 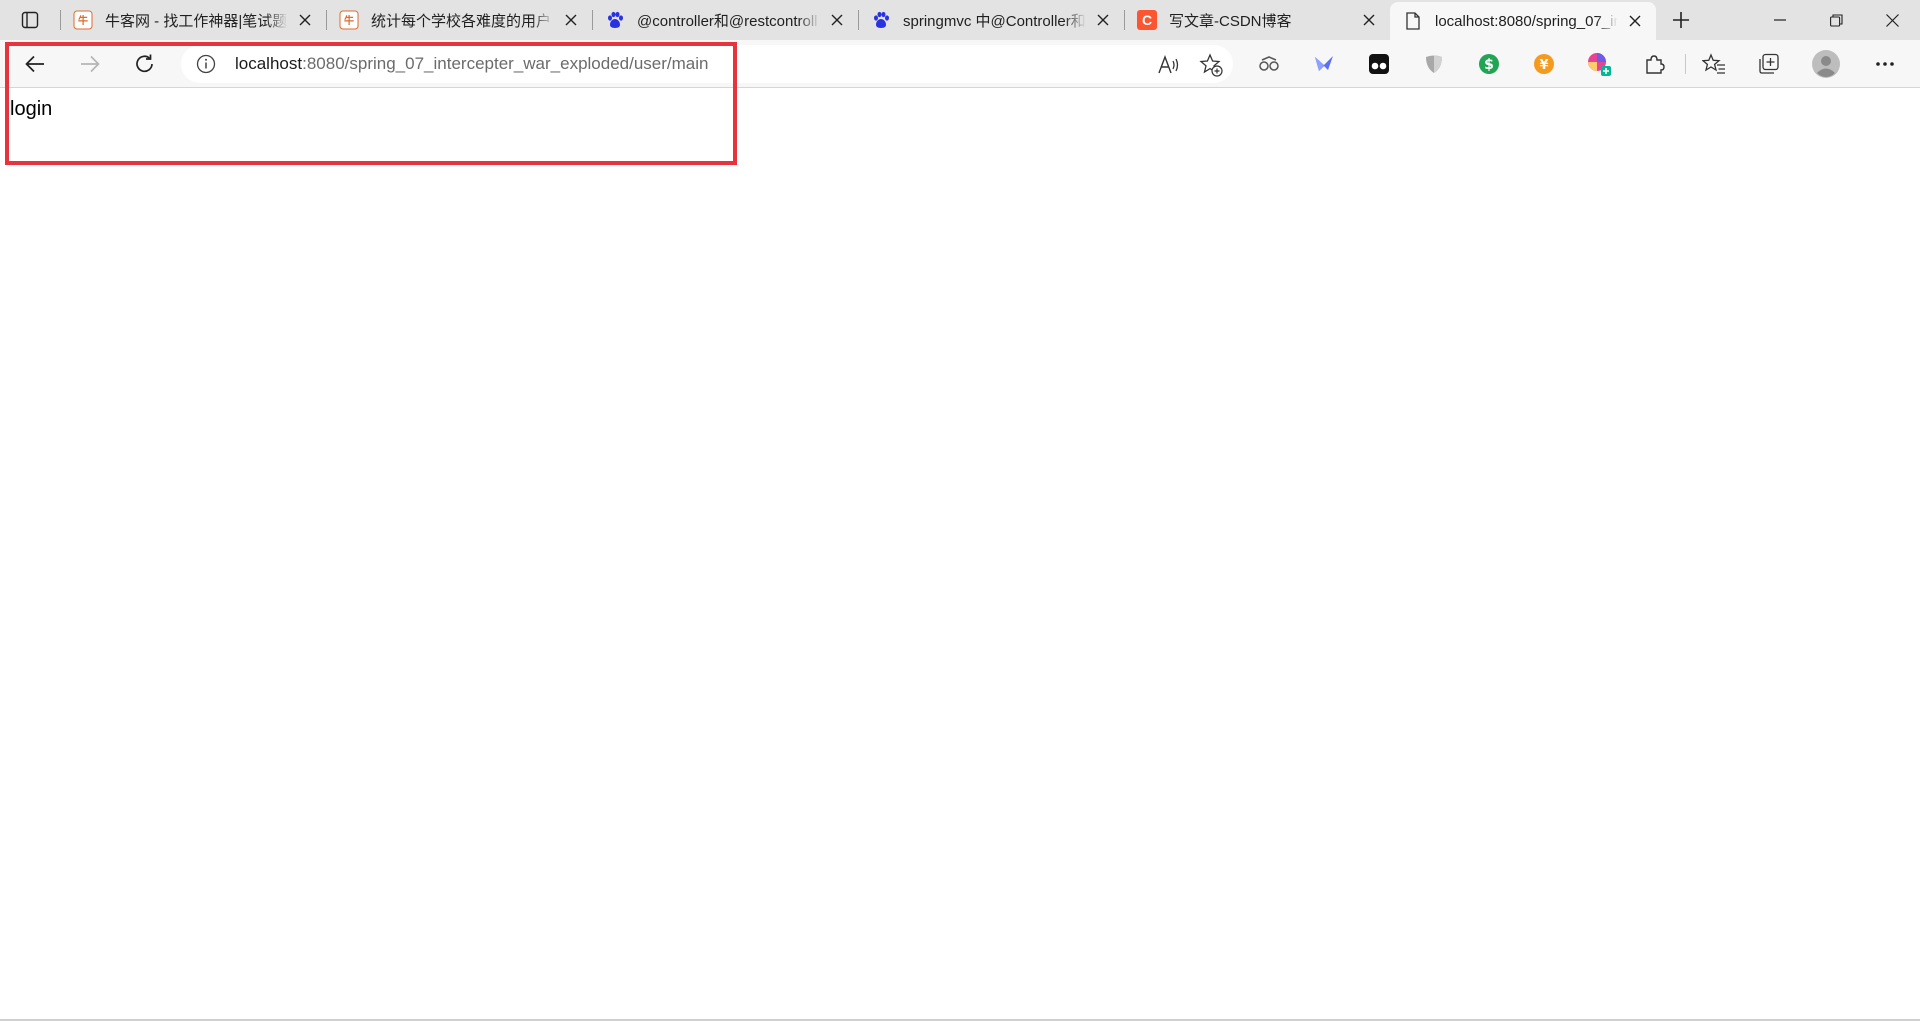 What do you see at coordinates (1230, 21) in the screenshot?
I see `tab-title: 写文章-CSDN博客` at bounding box center [1230, 21].